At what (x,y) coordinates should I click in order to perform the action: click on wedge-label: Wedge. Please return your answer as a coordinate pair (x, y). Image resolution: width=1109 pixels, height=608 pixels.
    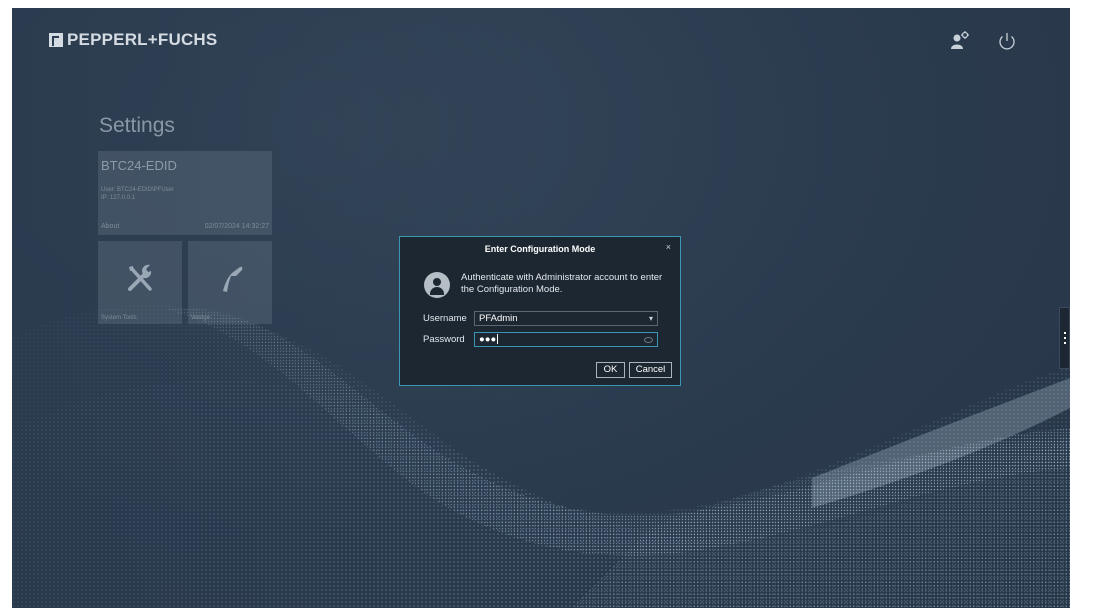
    Looking at the image, I should click on (200, 318).